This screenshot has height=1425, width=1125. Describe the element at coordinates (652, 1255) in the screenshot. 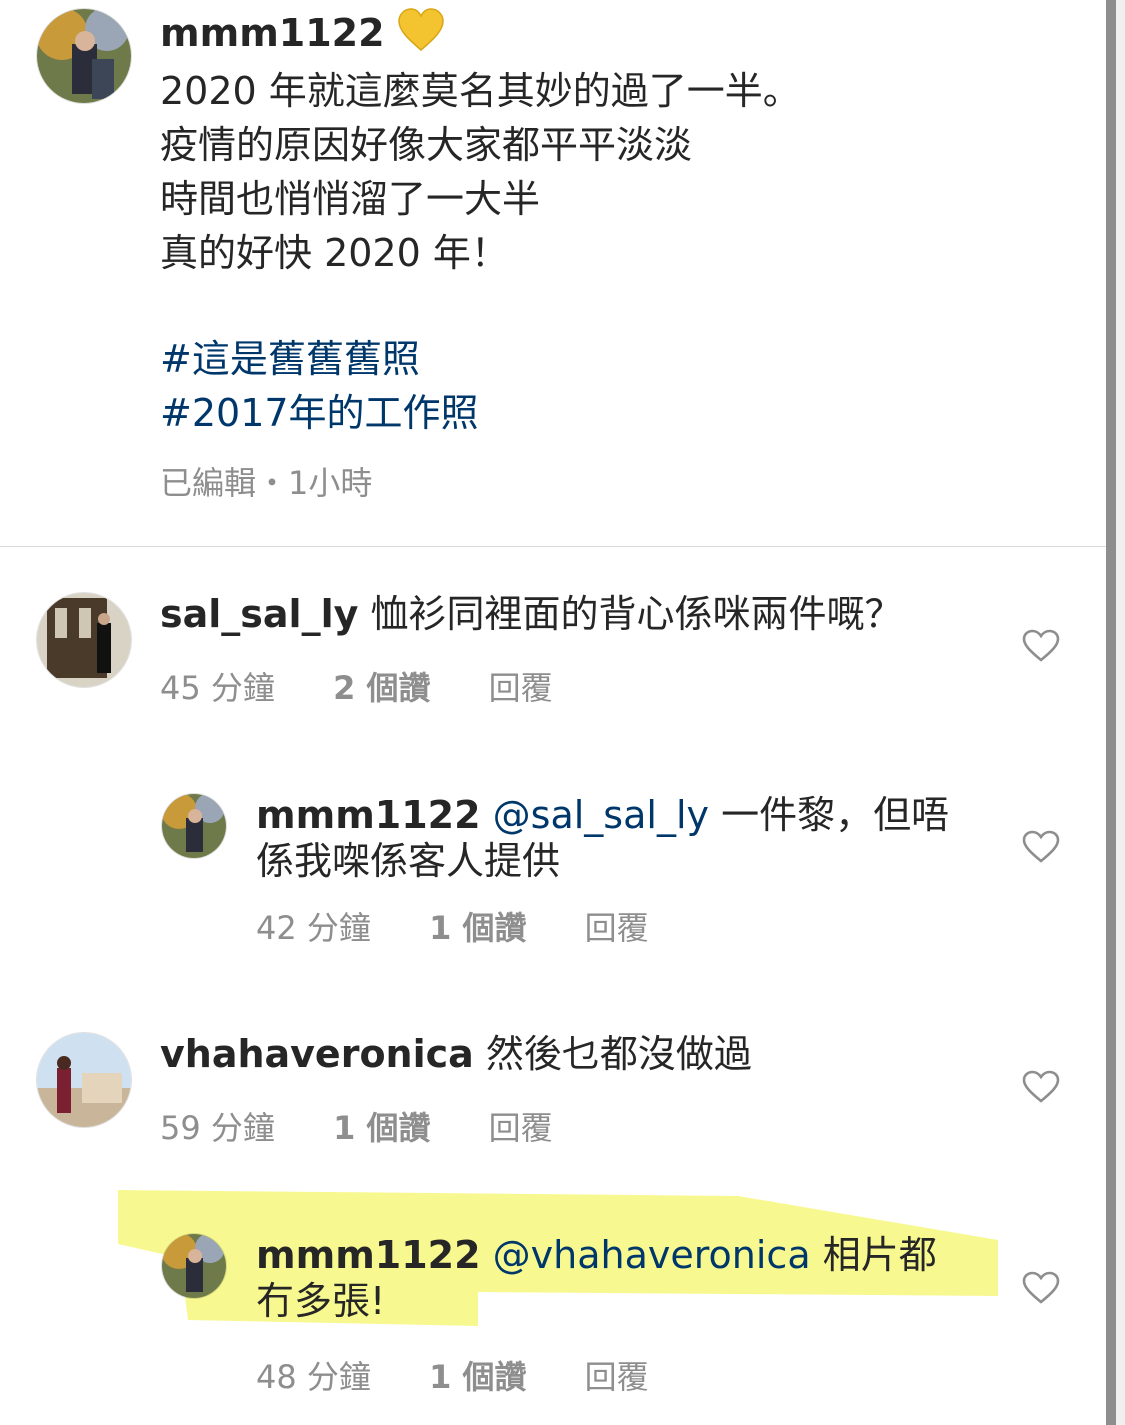

I see `mention-link: @vhahaveronica` at that location.